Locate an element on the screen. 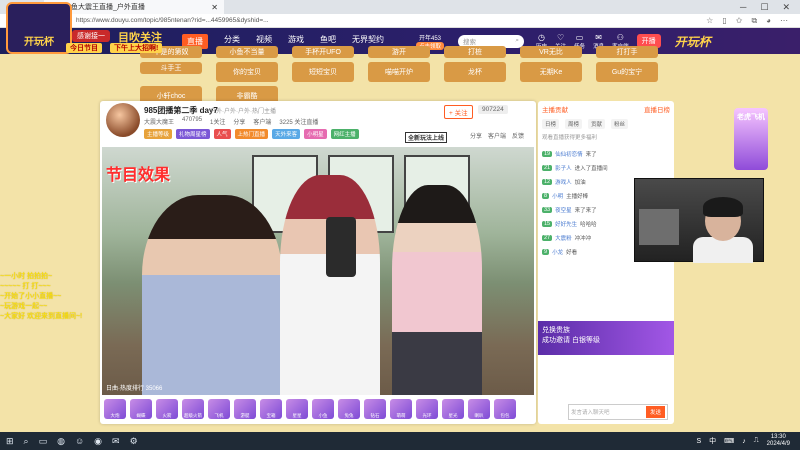 This screenshot has width=800, height=450. send-button: 发送 is located at coordinates (655, 412).